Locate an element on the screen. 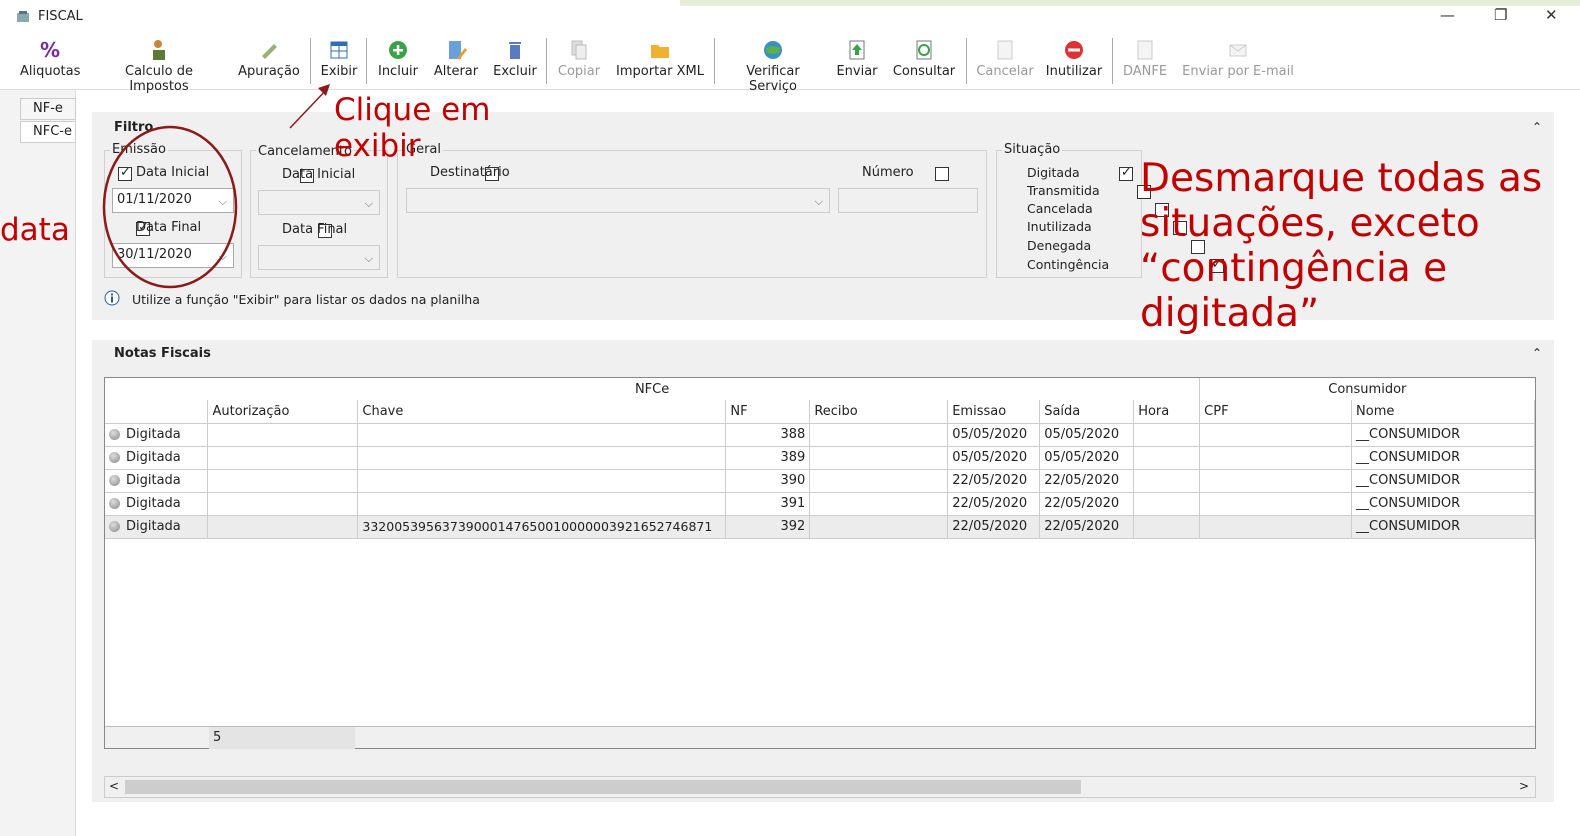 The height and width of the screenshot is (836, 1580). annotation-overlay is located at coordinates (216, 186).